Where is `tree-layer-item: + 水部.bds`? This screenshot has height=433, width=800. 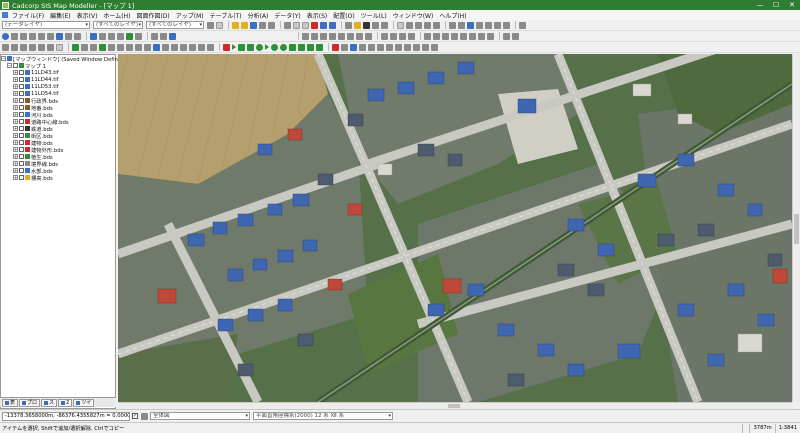
tree-layer-item: + 水部.bds is located at coordinates (58, 171).